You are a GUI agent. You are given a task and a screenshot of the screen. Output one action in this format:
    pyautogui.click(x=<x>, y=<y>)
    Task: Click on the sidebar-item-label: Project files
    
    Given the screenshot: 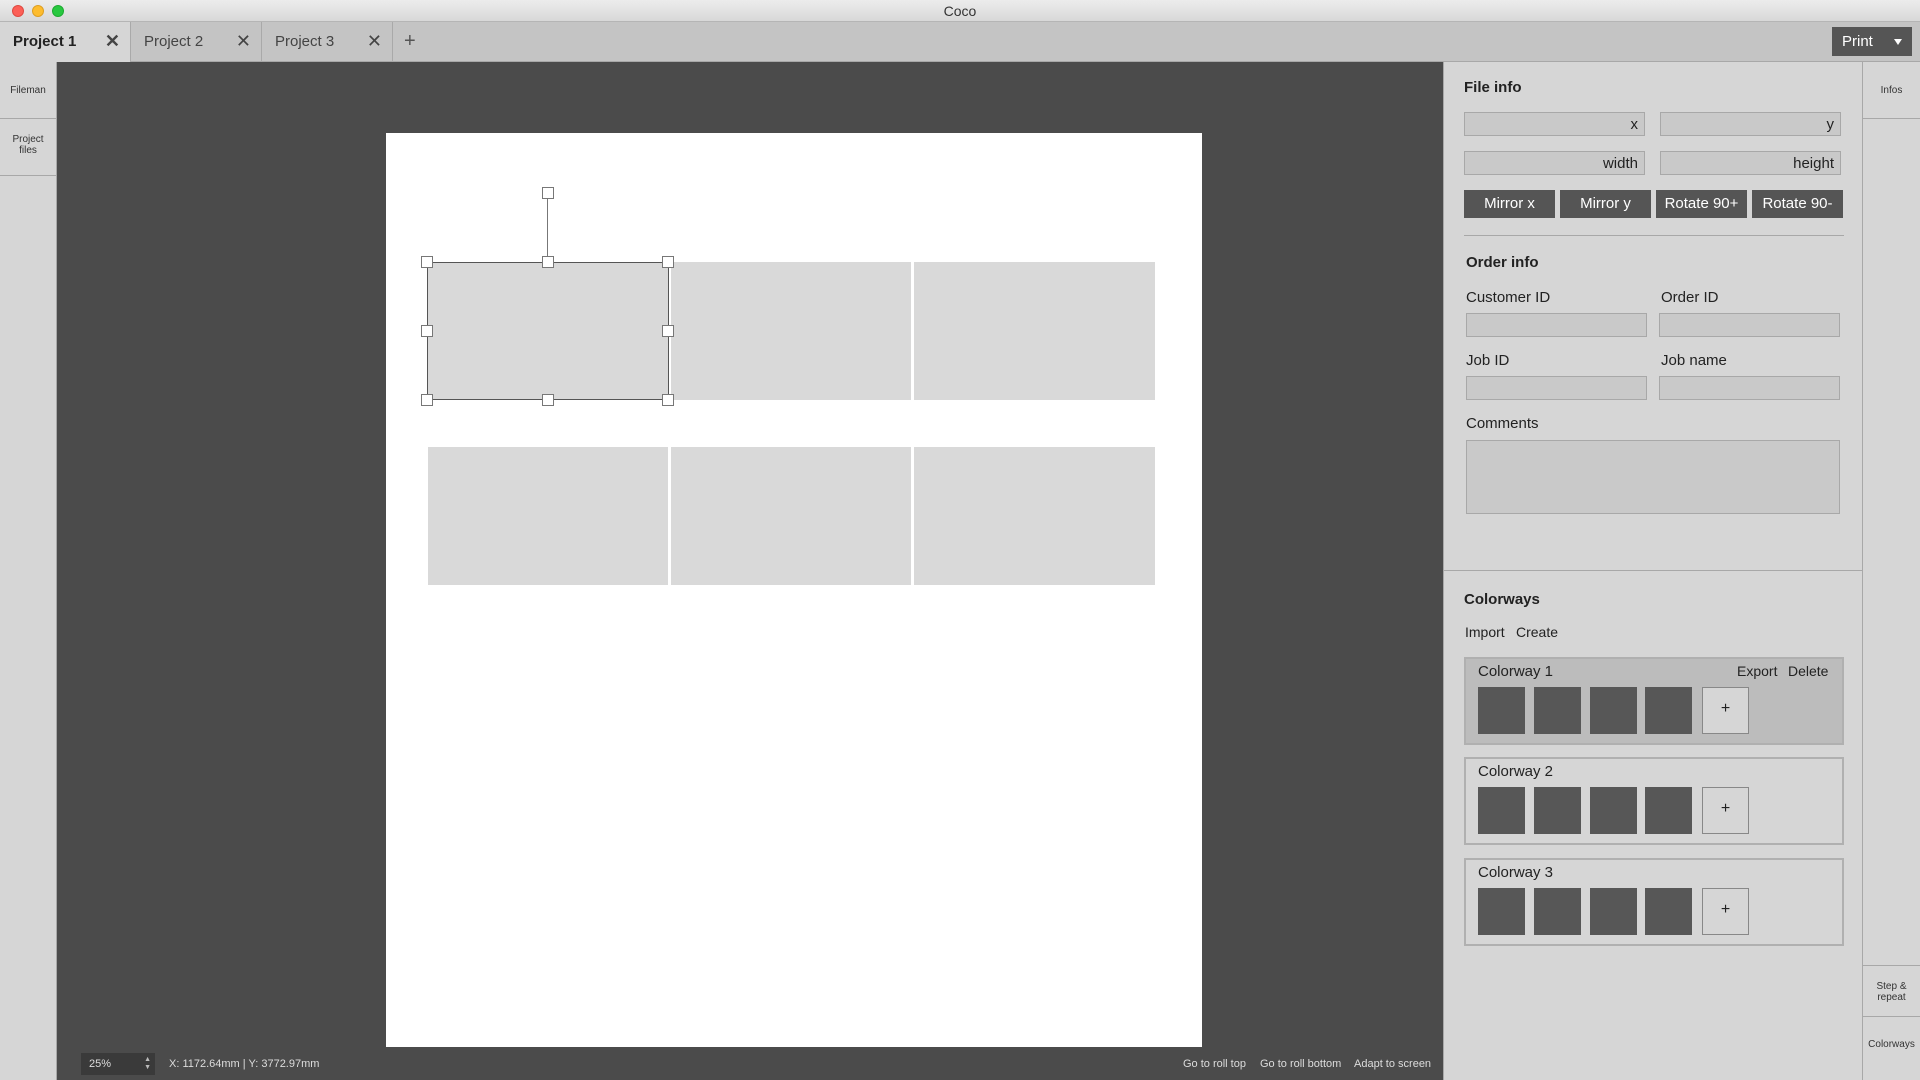 What is the action you would take?
    pyautogui.click(x=28, y=145)
    